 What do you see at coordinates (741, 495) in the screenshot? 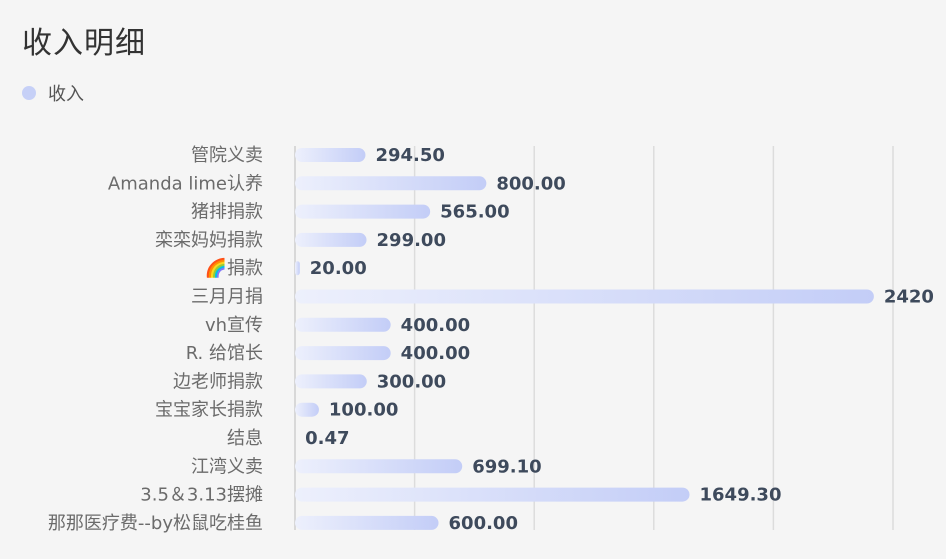
I see `data-label: 1649.30` at bounding box center [741, 495].